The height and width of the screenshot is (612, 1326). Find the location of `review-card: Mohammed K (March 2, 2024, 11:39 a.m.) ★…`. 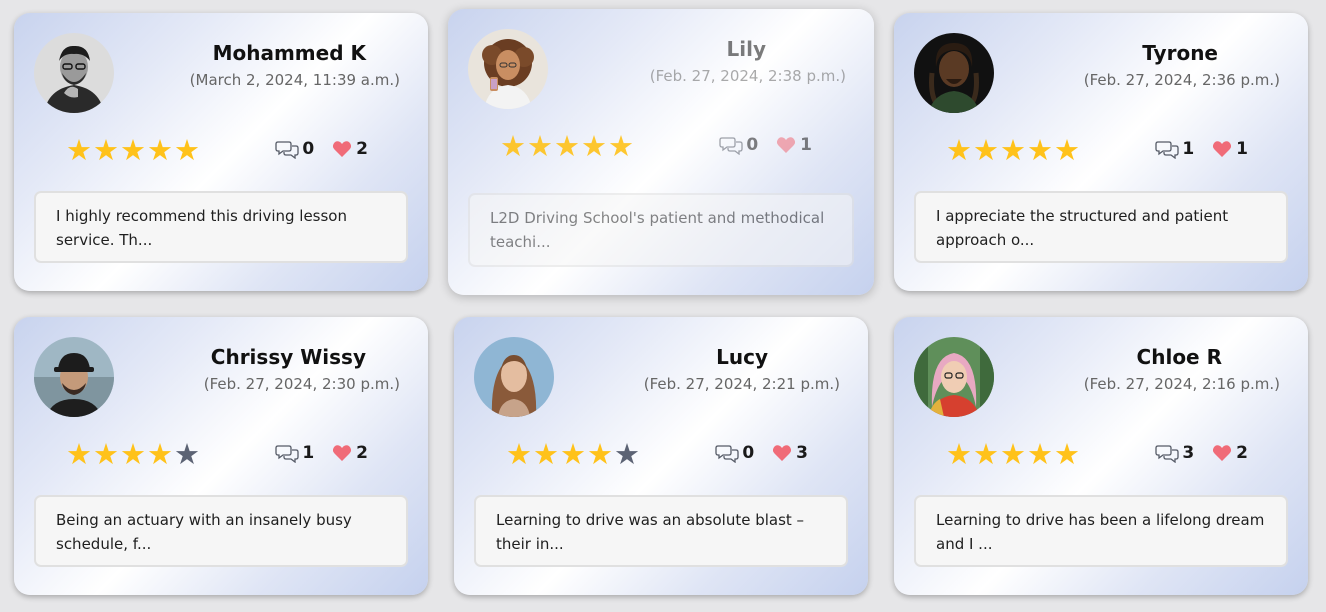

review-card: Mohammed K (March 2, 2024, 11:39 a.m.) ★… is located at coordinates (221, 152).